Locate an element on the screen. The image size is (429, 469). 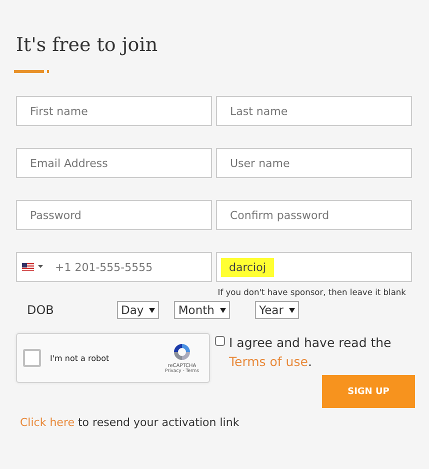
agree-checkbox is located at coordinates (220, 341).